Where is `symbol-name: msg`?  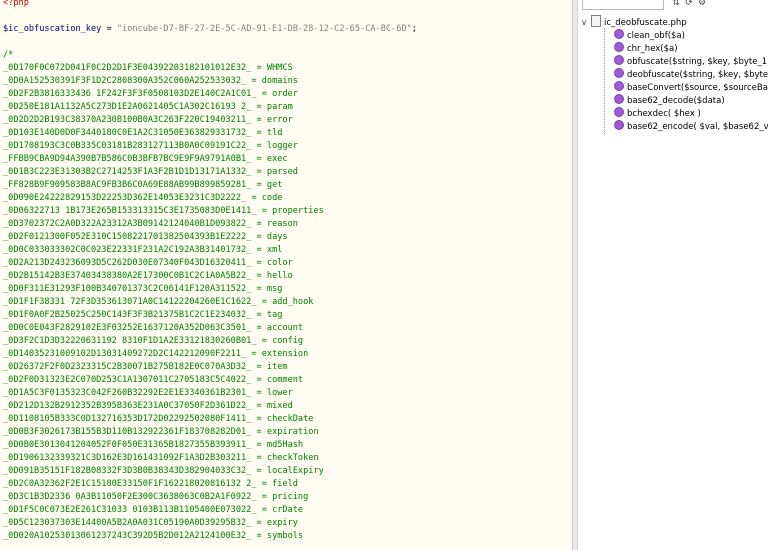 symbol-name: msg is located at coordinates (274, 289).